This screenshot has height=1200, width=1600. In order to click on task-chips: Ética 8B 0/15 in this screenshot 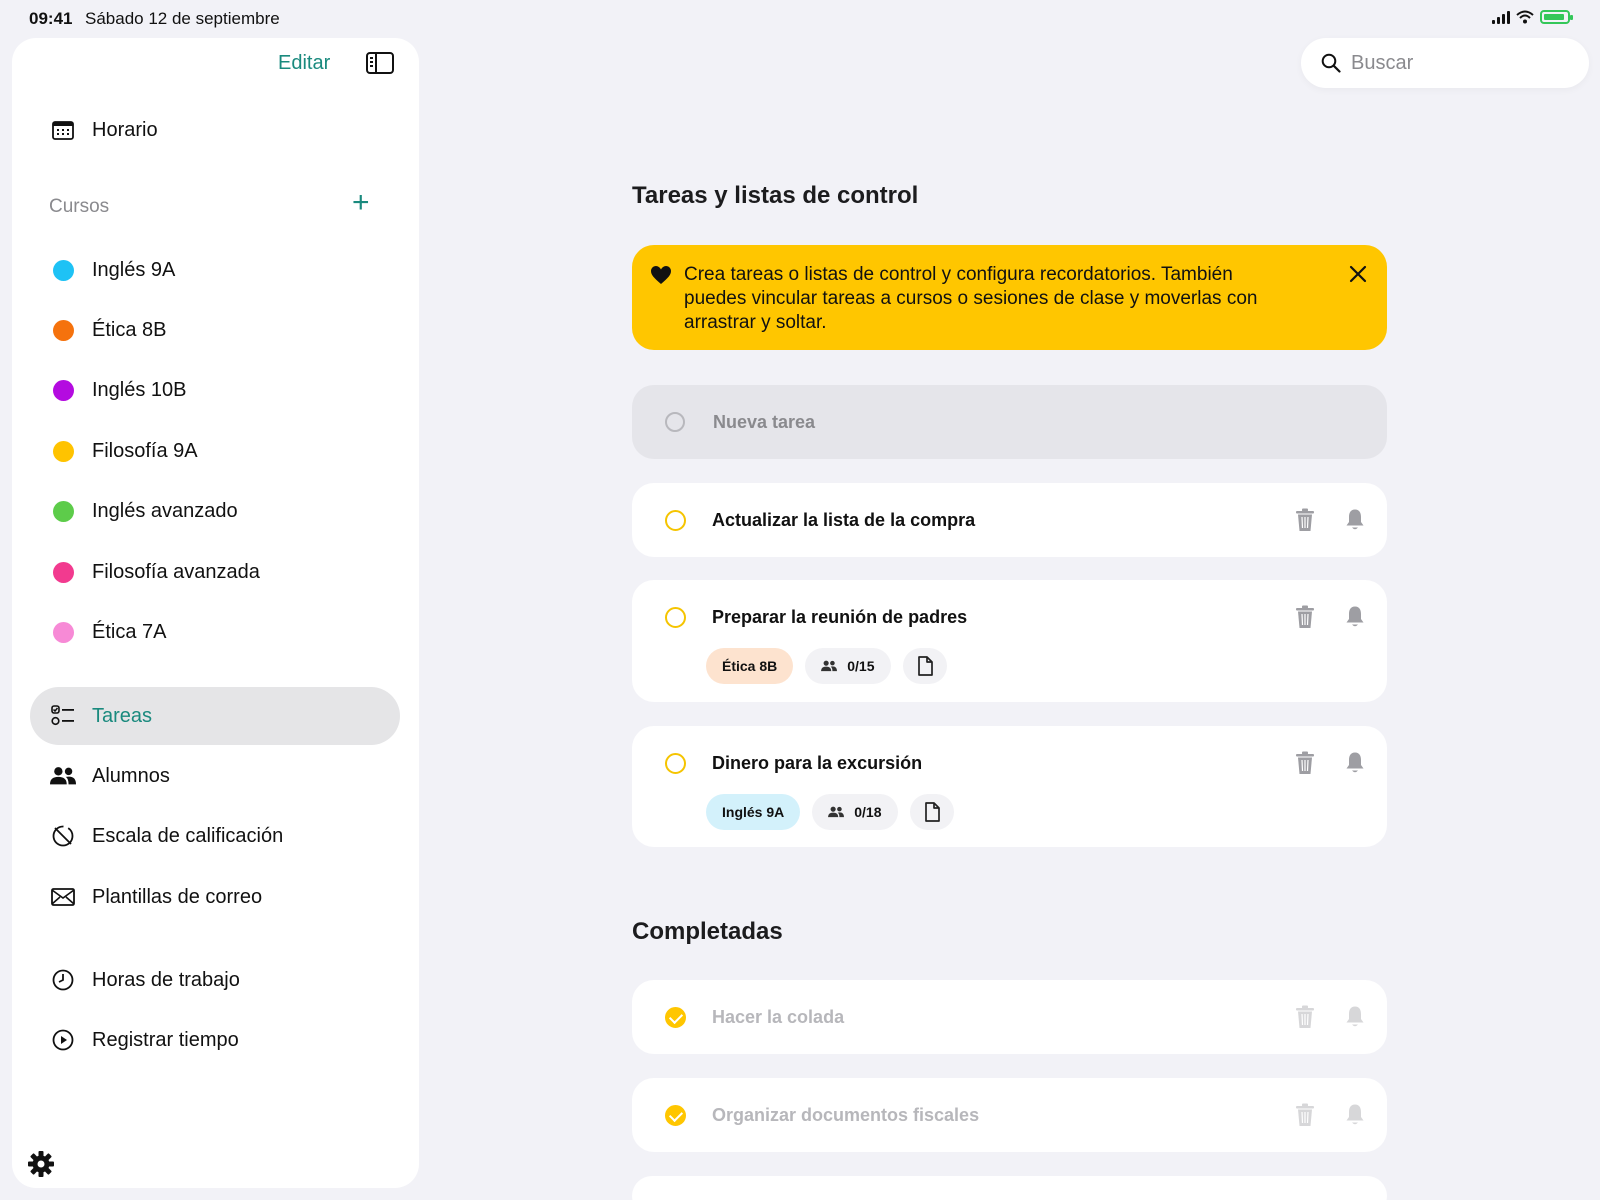, I will do `click(826, 666)`.